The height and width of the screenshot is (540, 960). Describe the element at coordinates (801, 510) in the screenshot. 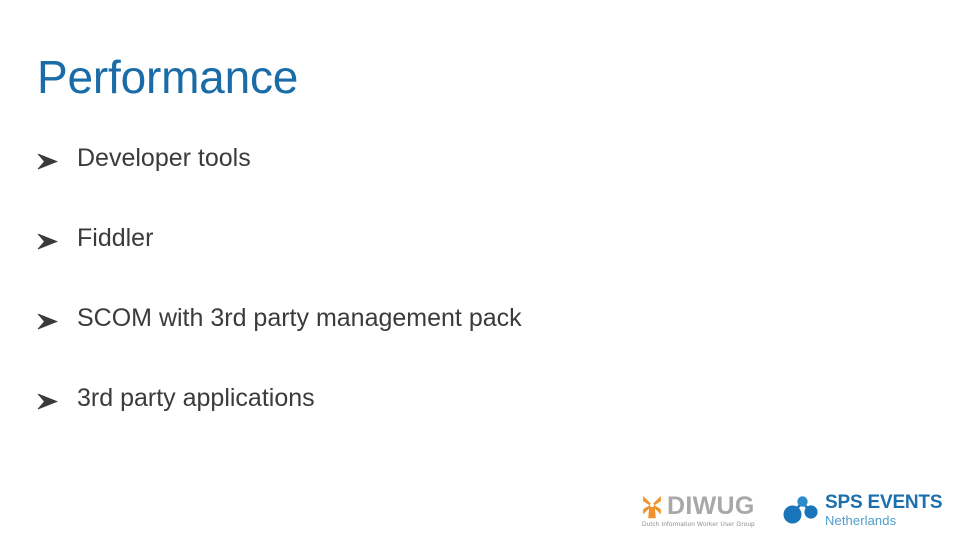

I see `molecule-circles-icon` at that location.